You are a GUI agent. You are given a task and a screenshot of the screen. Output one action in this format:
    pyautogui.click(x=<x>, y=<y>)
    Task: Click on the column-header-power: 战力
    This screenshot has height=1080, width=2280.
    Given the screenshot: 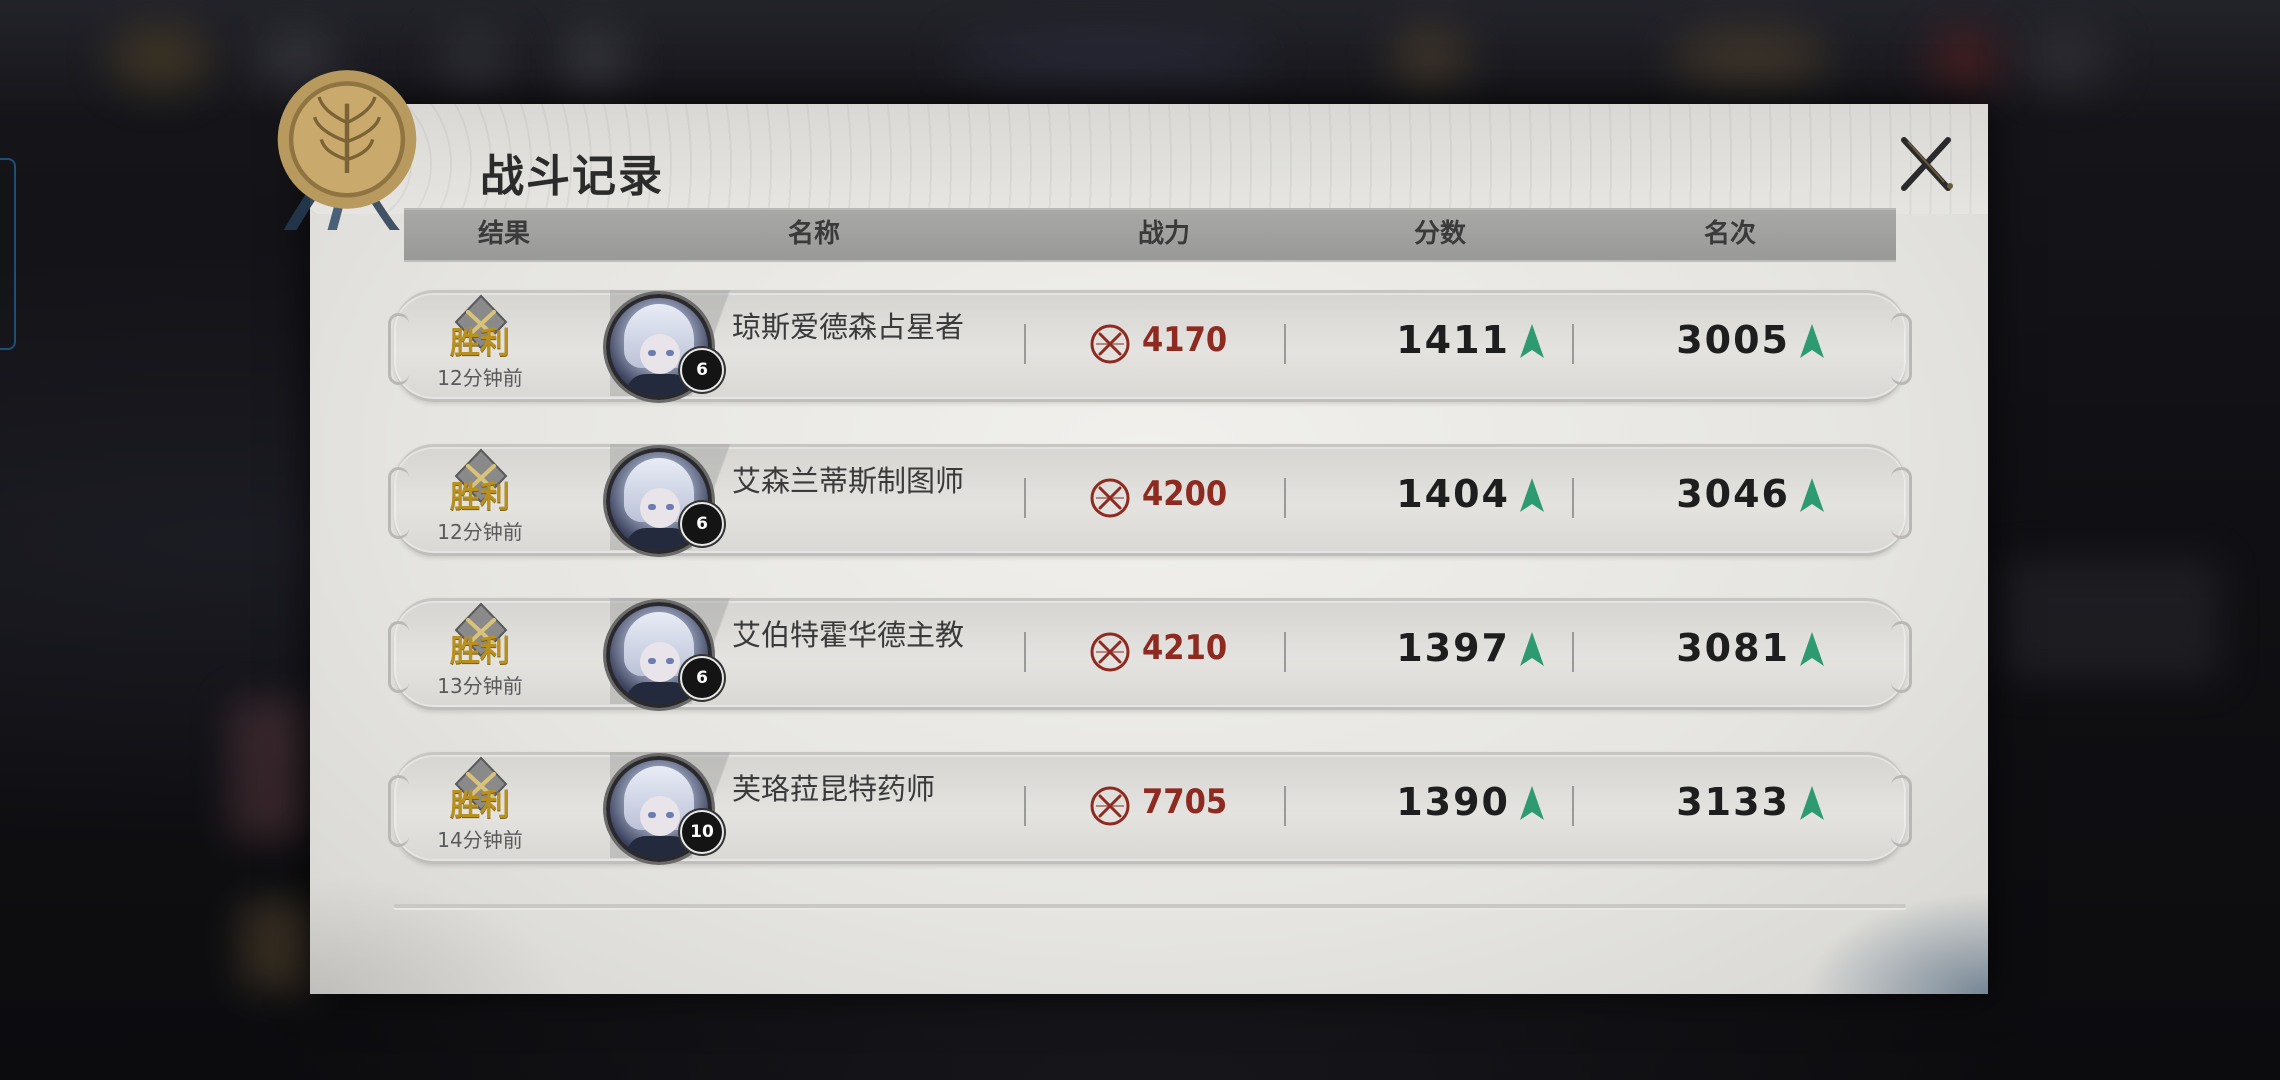 What is the action you would take?
    pyautogui.click(x=1163, y=234)
    